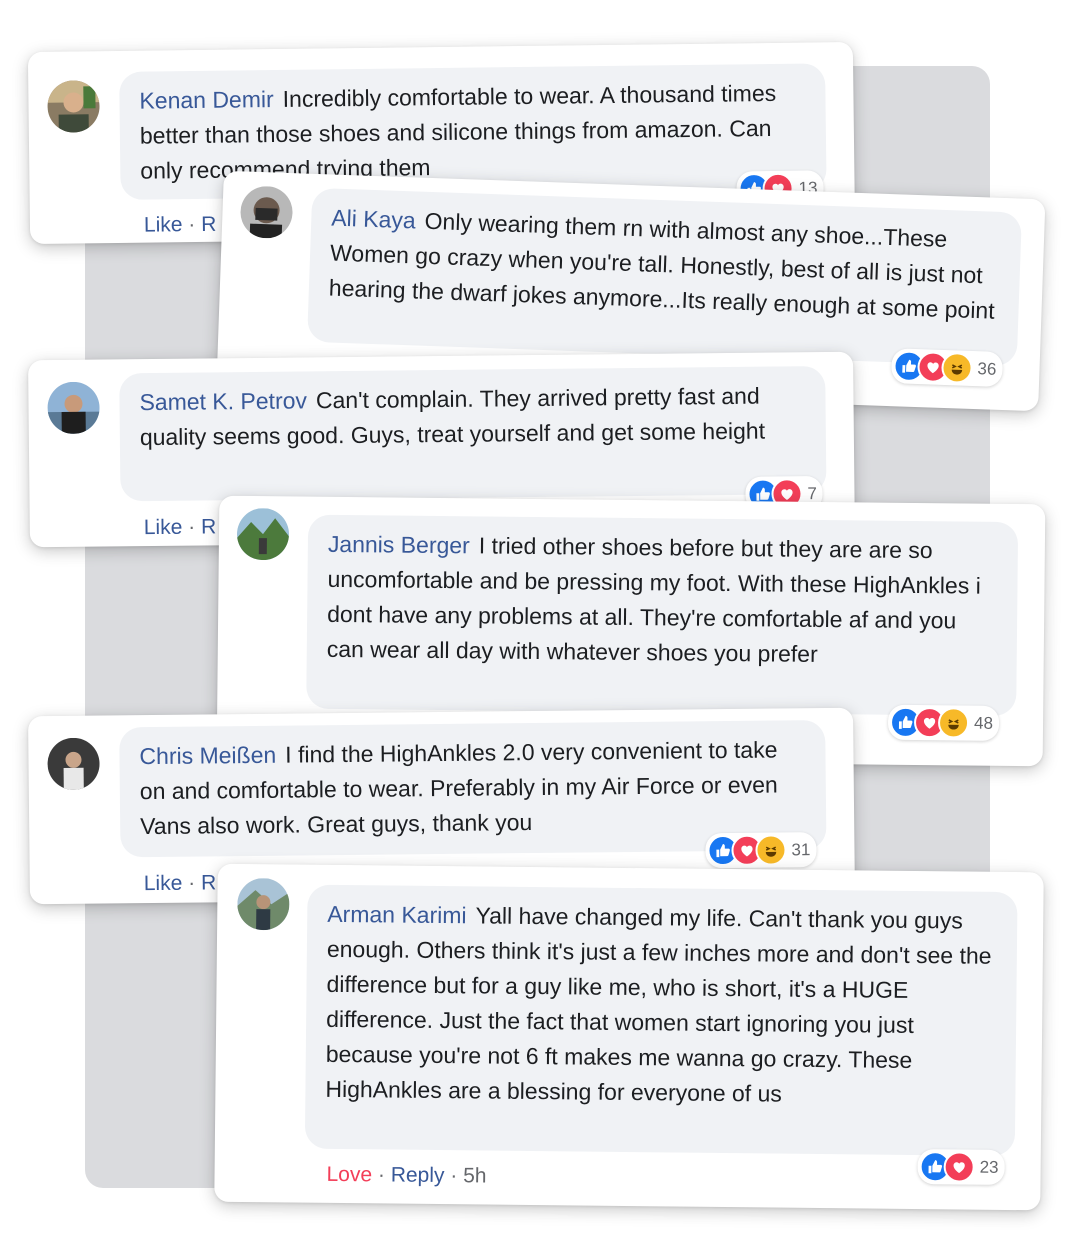 This screenshot has height=1254, width=1075. What do you see at coordinates (983, 723) in the screenshot?
I see `reaction-count: 48` at bounding box center [983, 723].